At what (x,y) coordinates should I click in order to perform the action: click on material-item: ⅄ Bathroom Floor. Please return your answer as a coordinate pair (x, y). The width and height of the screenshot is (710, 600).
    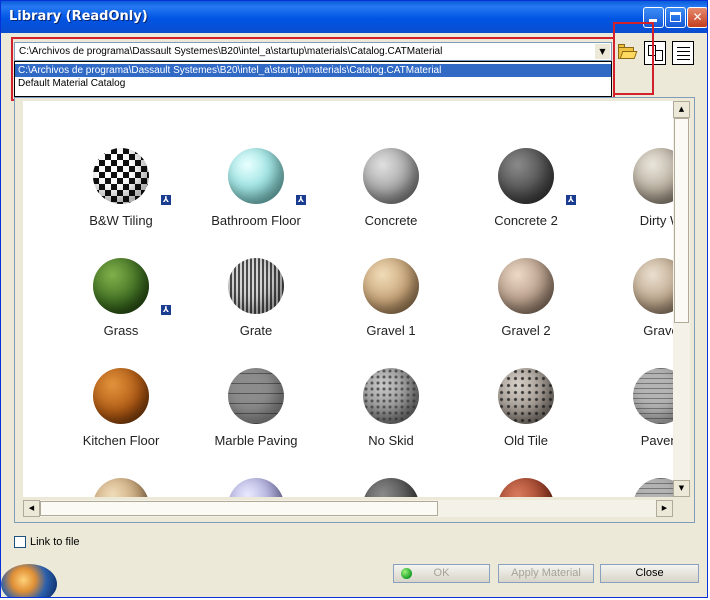
    Looking at the image, I should click on (256, 196).